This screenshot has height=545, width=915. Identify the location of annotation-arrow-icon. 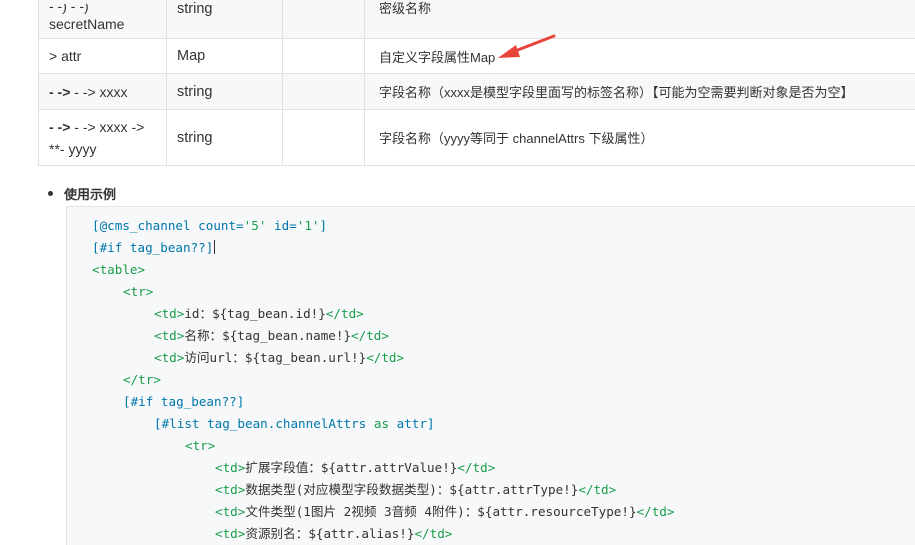
(527, 46).